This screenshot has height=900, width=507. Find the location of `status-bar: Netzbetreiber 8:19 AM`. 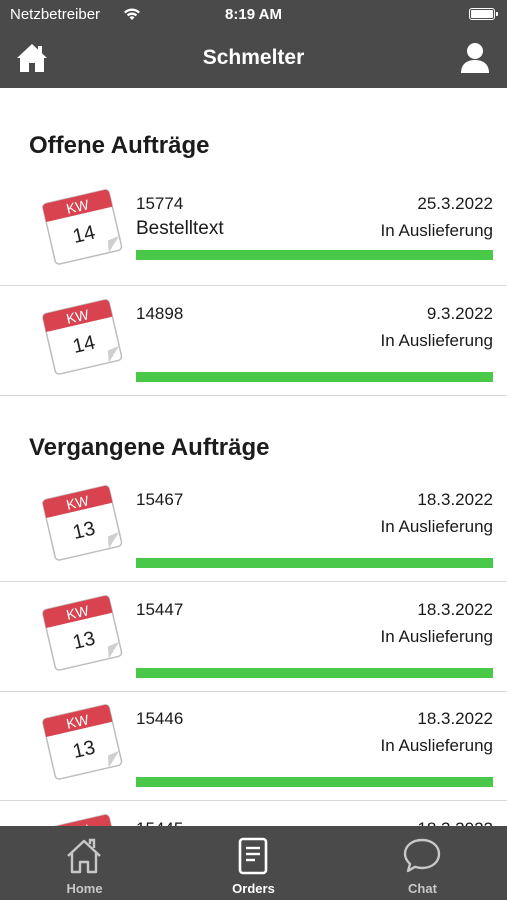

status-bar: Netzbetreiber 8:19 AM is located at coordinates (253, 15).